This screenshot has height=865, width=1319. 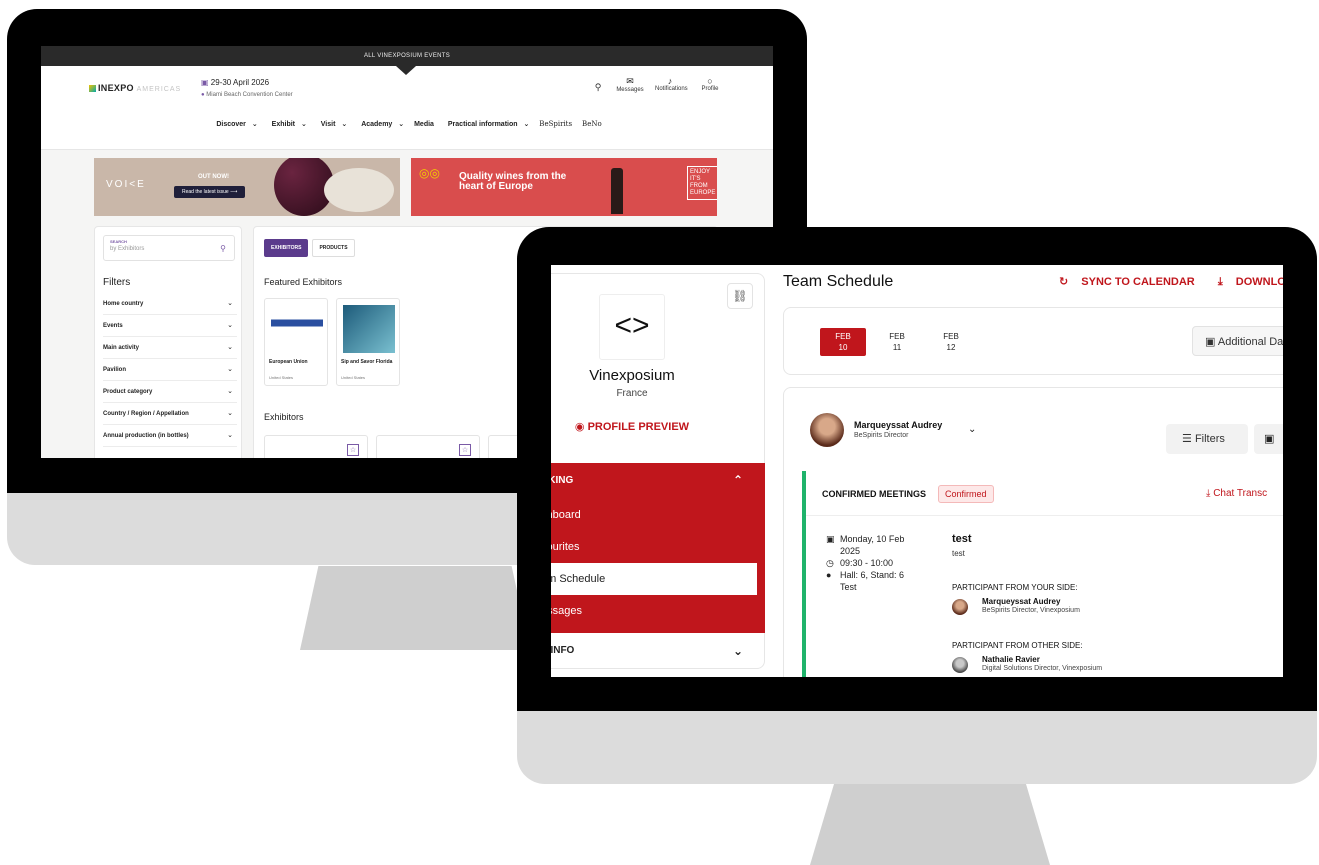 What do you see at coordinates (170, 370) in the screenshot?
I see `filter-pavilion: Pavilion ⌄` at bounding box center [170, 370].